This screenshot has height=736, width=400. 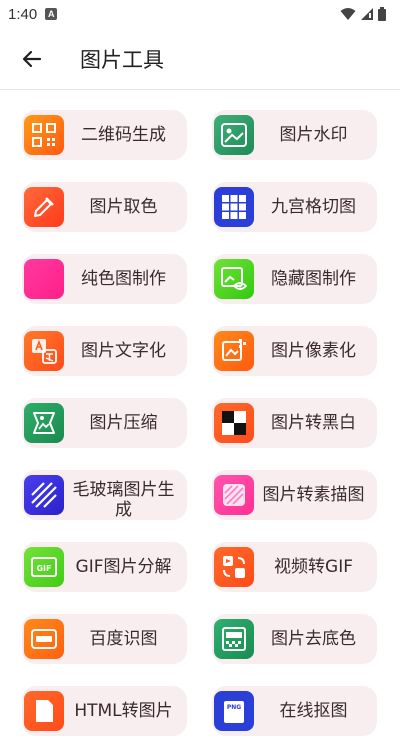 I want to click on tool-label: 九宫格切图, so click(x=313, y=207).